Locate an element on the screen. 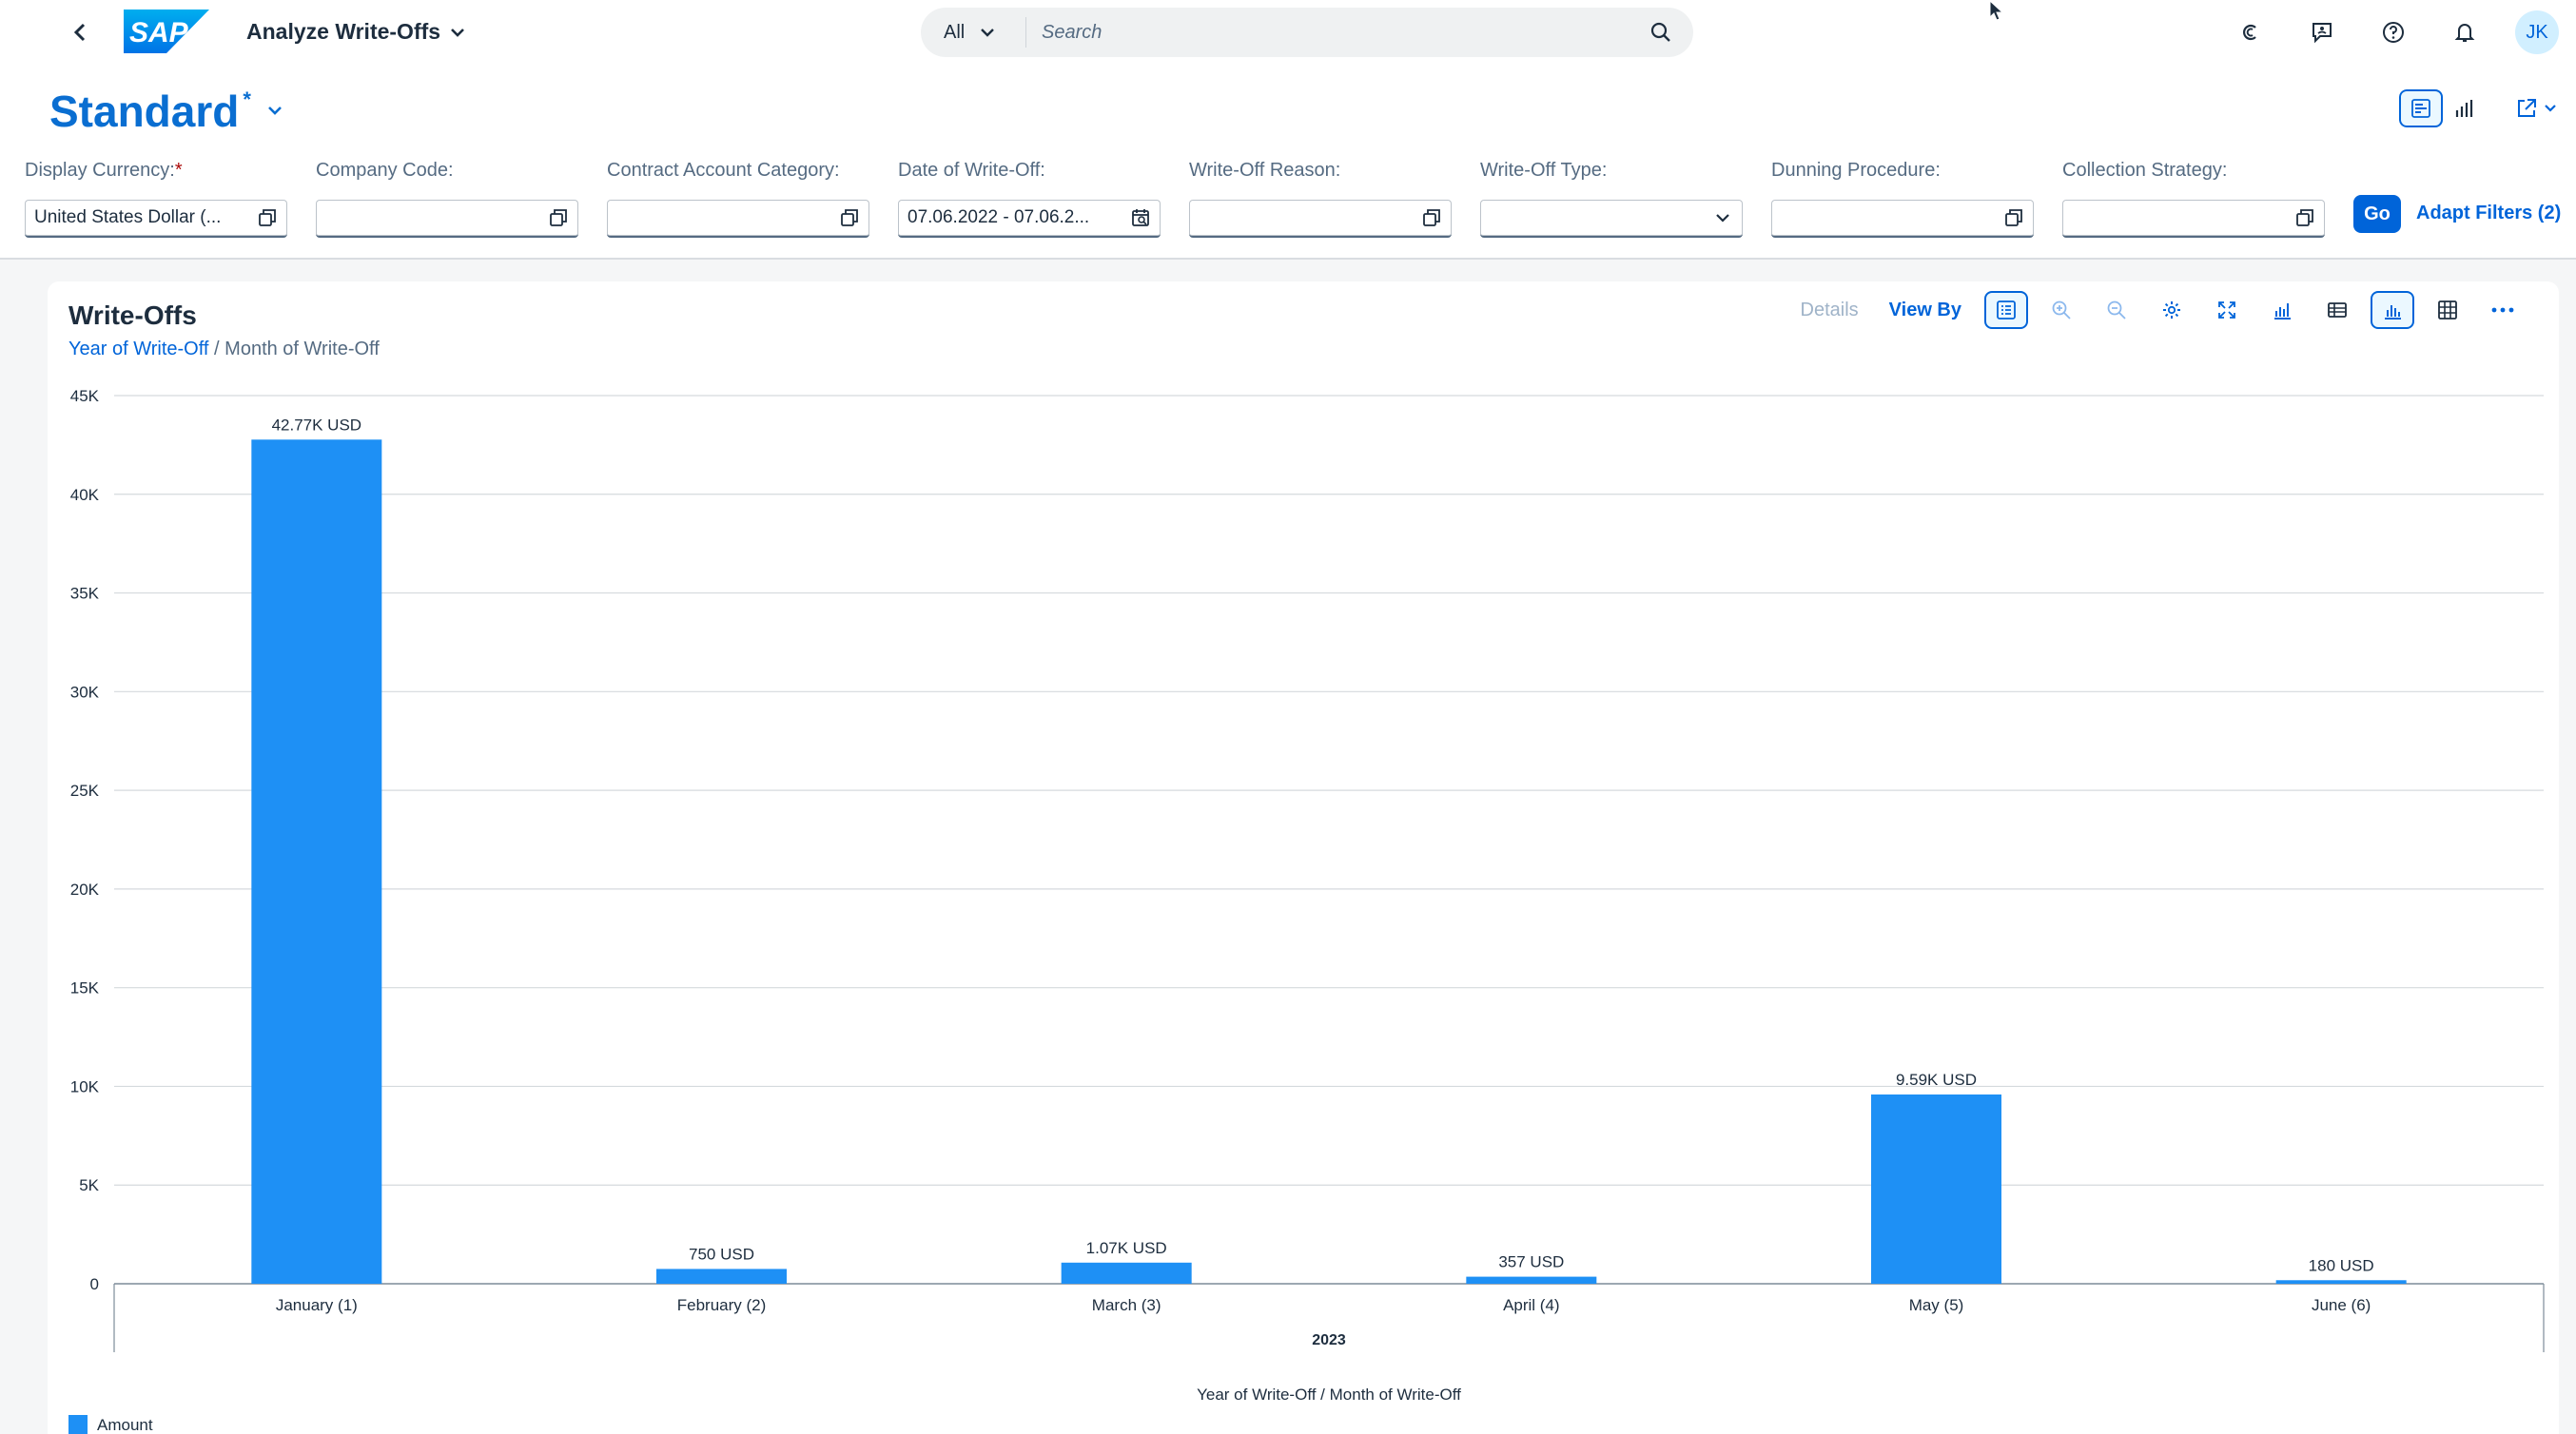 This screenshot has width=2576, height=1434. filter-label-text: Display Currency: is located at coordinates (100, 170).